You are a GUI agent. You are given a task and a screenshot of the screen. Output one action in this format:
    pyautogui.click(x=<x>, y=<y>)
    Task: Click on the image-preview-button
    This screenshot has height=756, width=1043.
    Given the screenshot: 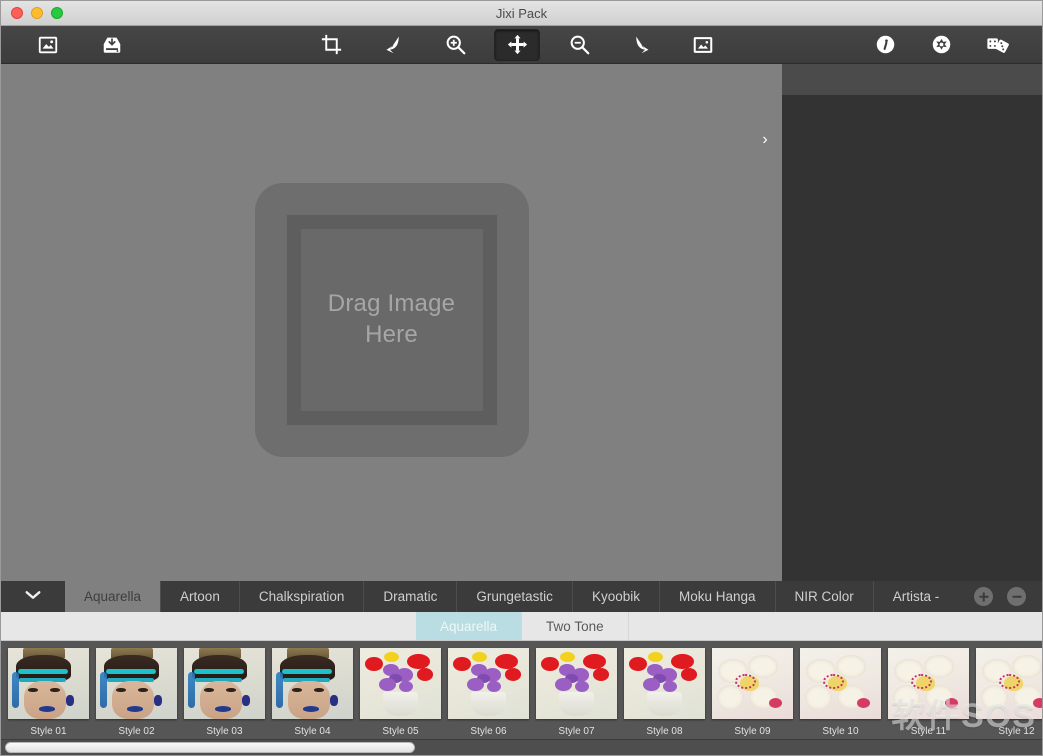 What is the action you would take?
    pyautogui.click(x=703, y=45)
    